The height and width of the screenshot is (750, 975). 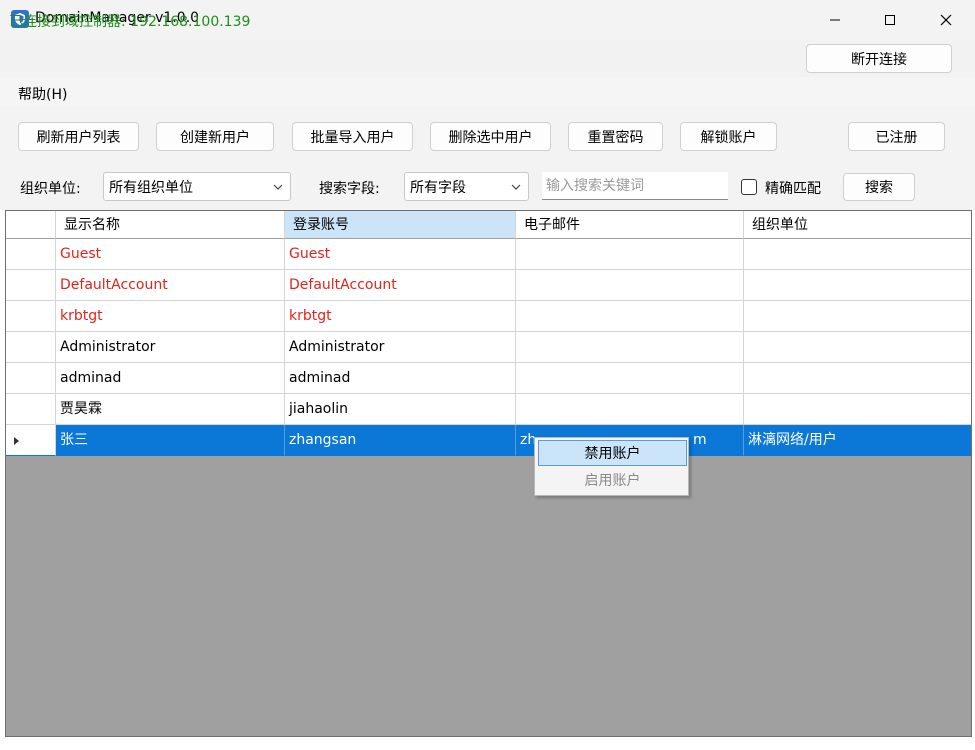 I want to click on cell-display-name: DefaultAccount, so click(x=170, y=285).